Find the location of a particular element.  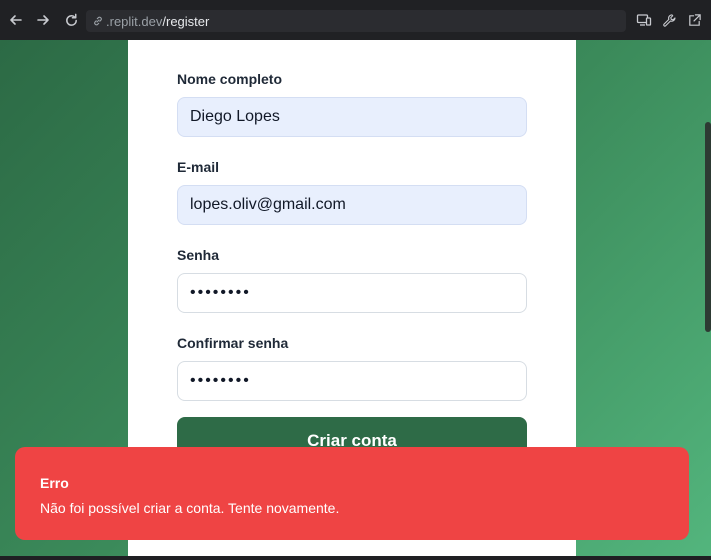

scrollbar-thumb is located at coordinates (708, 227).